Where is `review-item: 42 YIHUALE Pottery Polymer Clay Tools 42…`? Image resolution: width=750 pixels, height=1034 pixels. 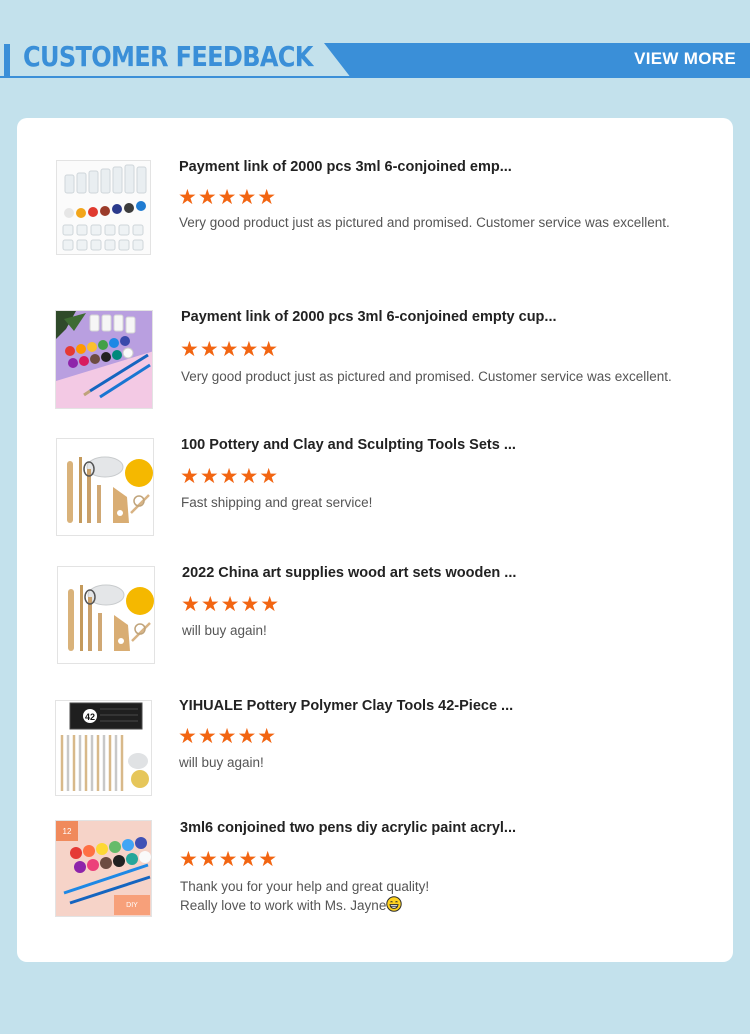 review-item: 42 YIHUALE Pottery Polymer Clay Tools 42… is located at coordinates (375, 731).